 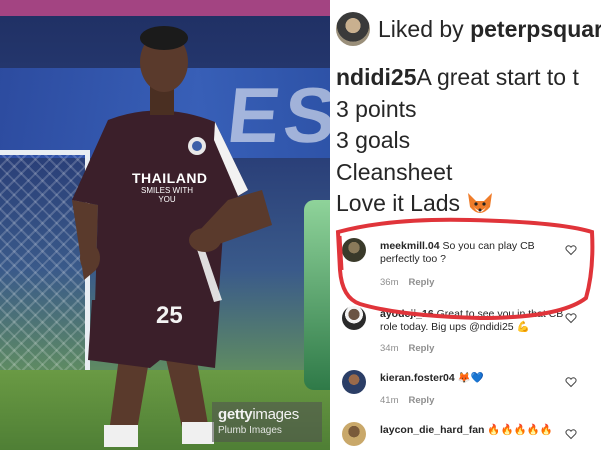 I want to click on comment-meta: 34m Reply, so click(x=407, y=348).